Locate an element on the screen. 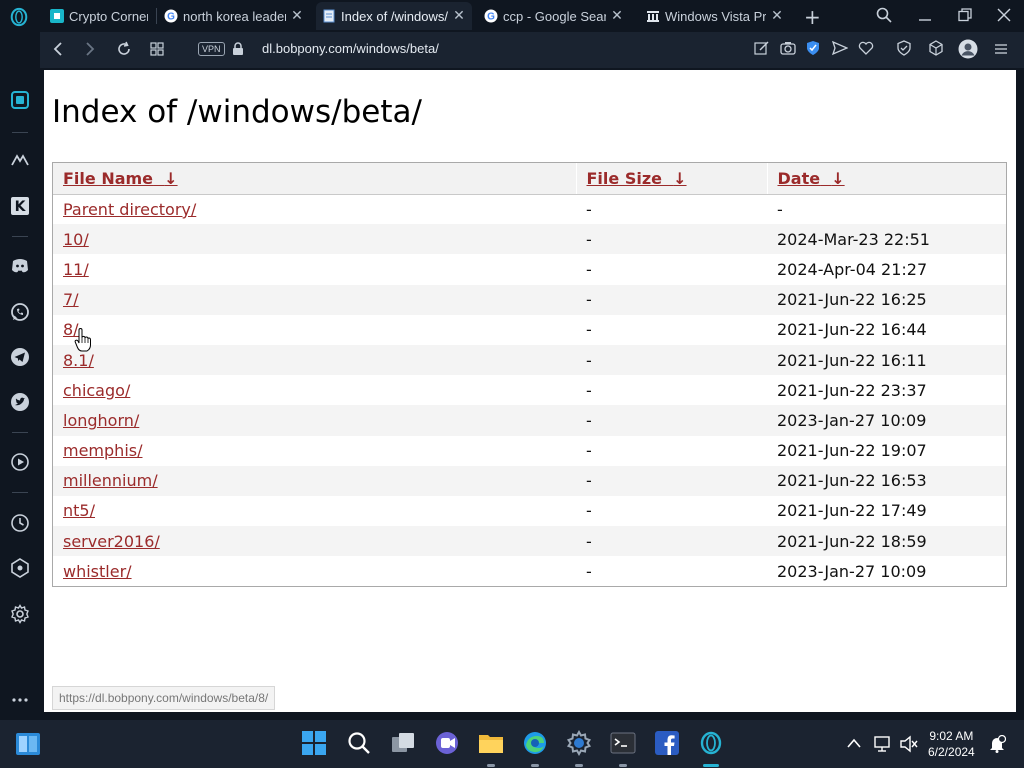 This screenshot has width=1024, height=768. folder-link-millennium: millennium/ is located at coordinates (110, 480).